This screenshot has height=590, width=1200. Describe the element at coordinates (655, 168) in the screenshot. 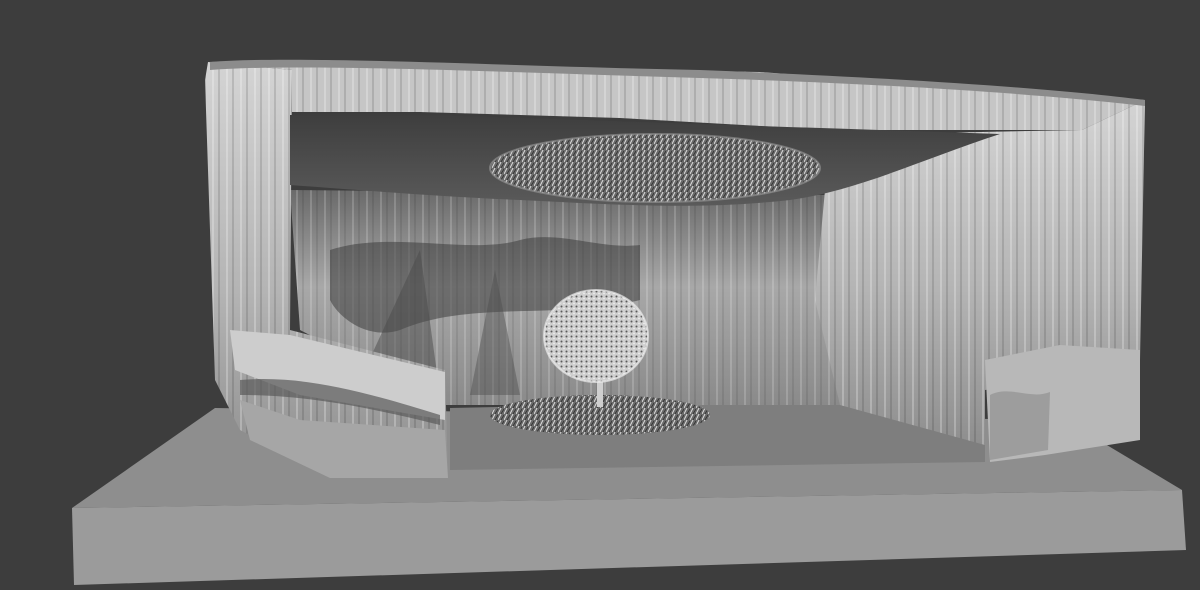

I see `ceiling-grass-clump` at that location.